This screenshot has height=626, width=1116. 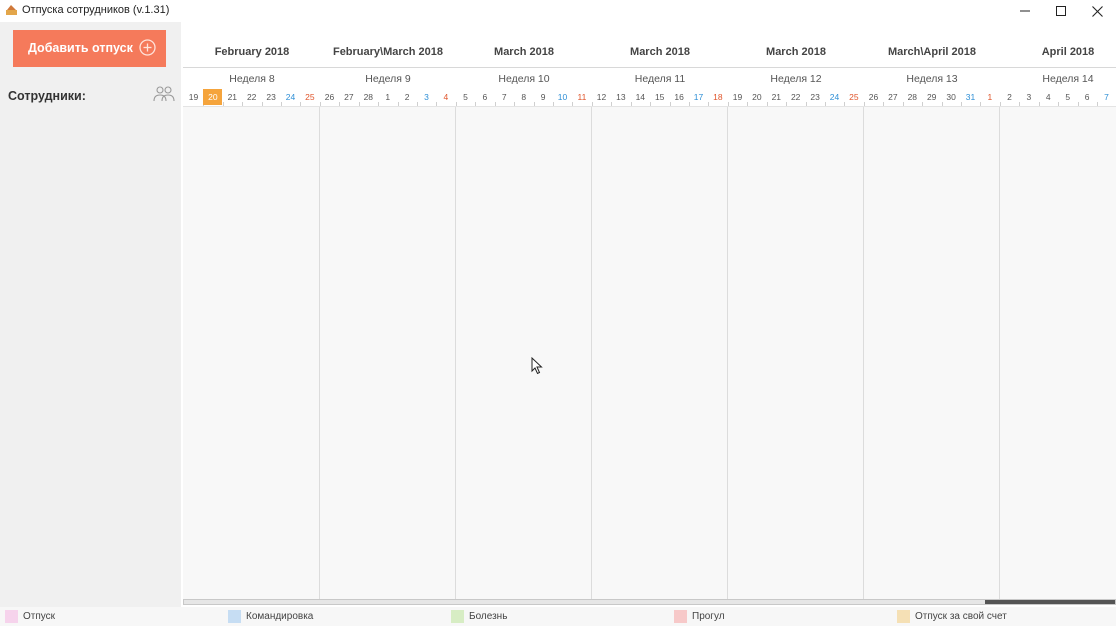 What do you see at coordinates (47, 96) in the screenshot?
I see `employees-label: Сотрудники:` at bounding box center [47, 96].